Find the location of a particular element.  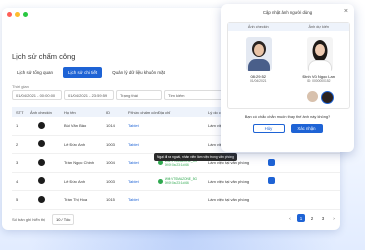

address-text: Wifi:VTSMAZONE_5G 0f:0f:0a:23:1d:66 is located at coordinates (180, 181).